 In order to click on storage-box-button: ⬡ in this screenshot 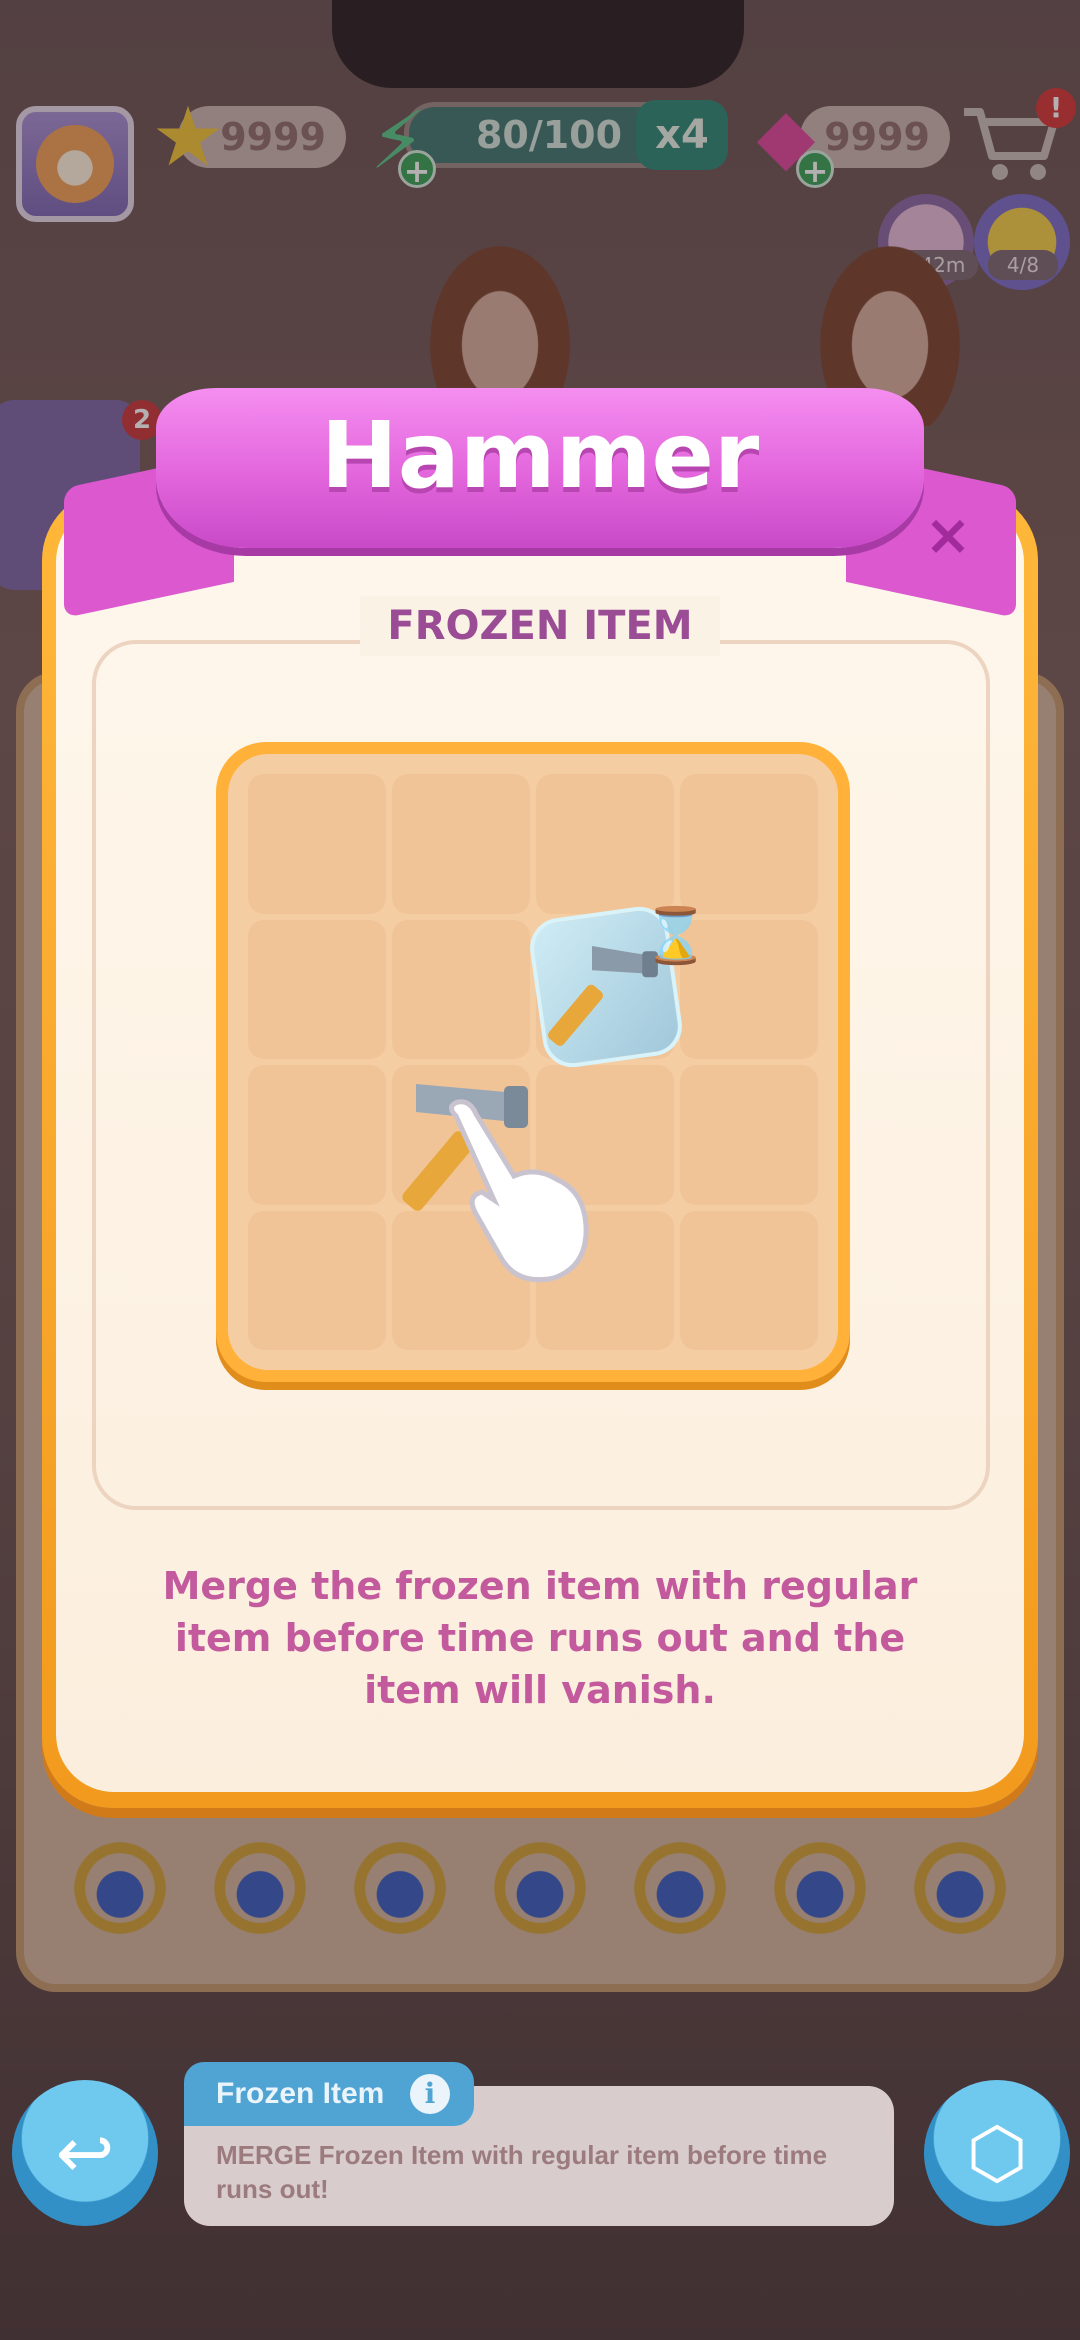, I will do `click(997, 2153)`.